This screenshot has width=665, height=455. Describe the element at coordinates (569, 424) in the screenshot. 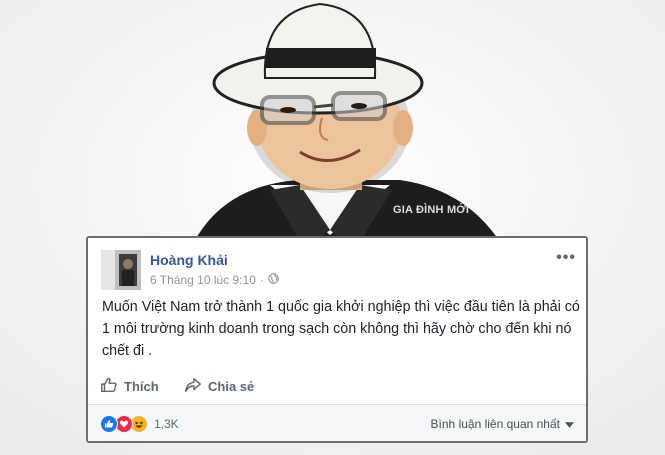

I see `caret-down-icon` at that location.